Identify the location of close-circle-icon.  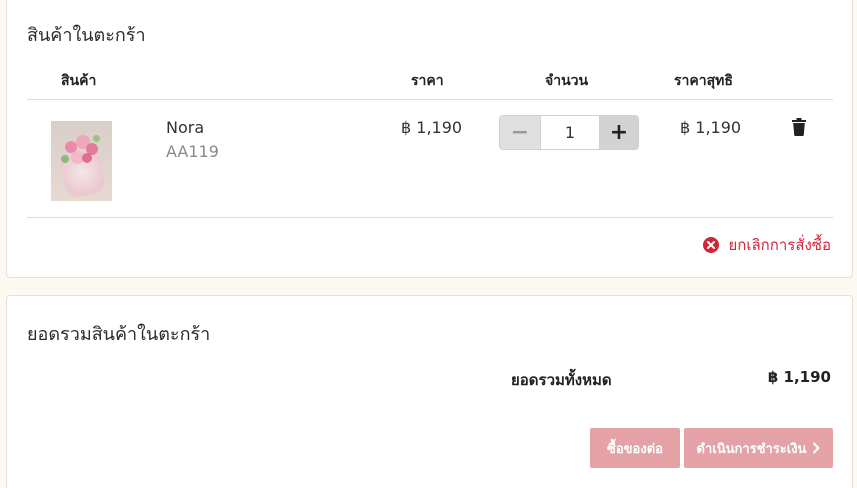
(711, 245).